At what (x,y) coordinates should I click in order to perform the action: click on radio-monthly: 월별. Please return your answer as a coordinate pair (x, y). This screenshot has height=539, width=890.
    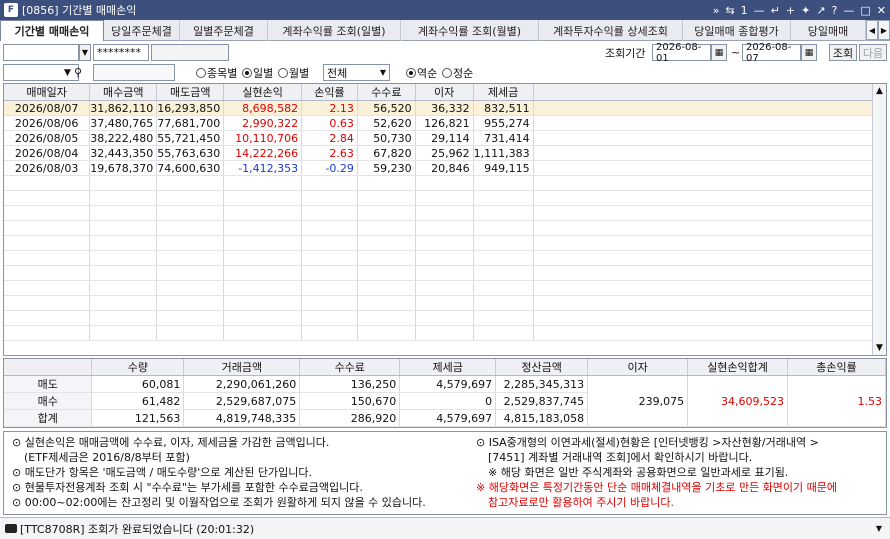
    Looking at the image, I should click on (293, 72).